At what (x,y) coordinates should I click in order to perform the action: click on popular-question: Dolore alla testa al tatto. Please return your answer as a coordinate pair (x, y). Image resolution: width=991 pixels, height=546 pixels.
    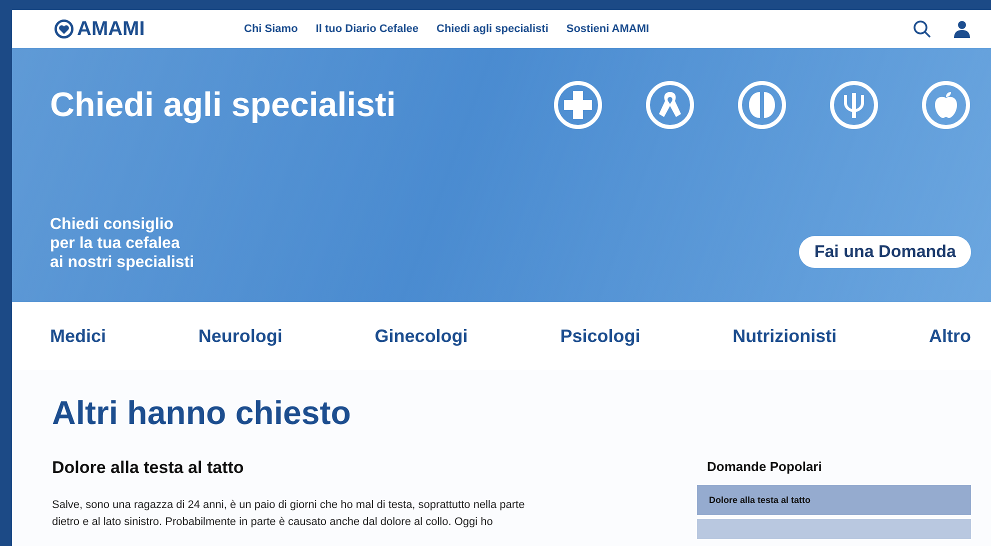
    Looking at the image, I should click on (834, 500).